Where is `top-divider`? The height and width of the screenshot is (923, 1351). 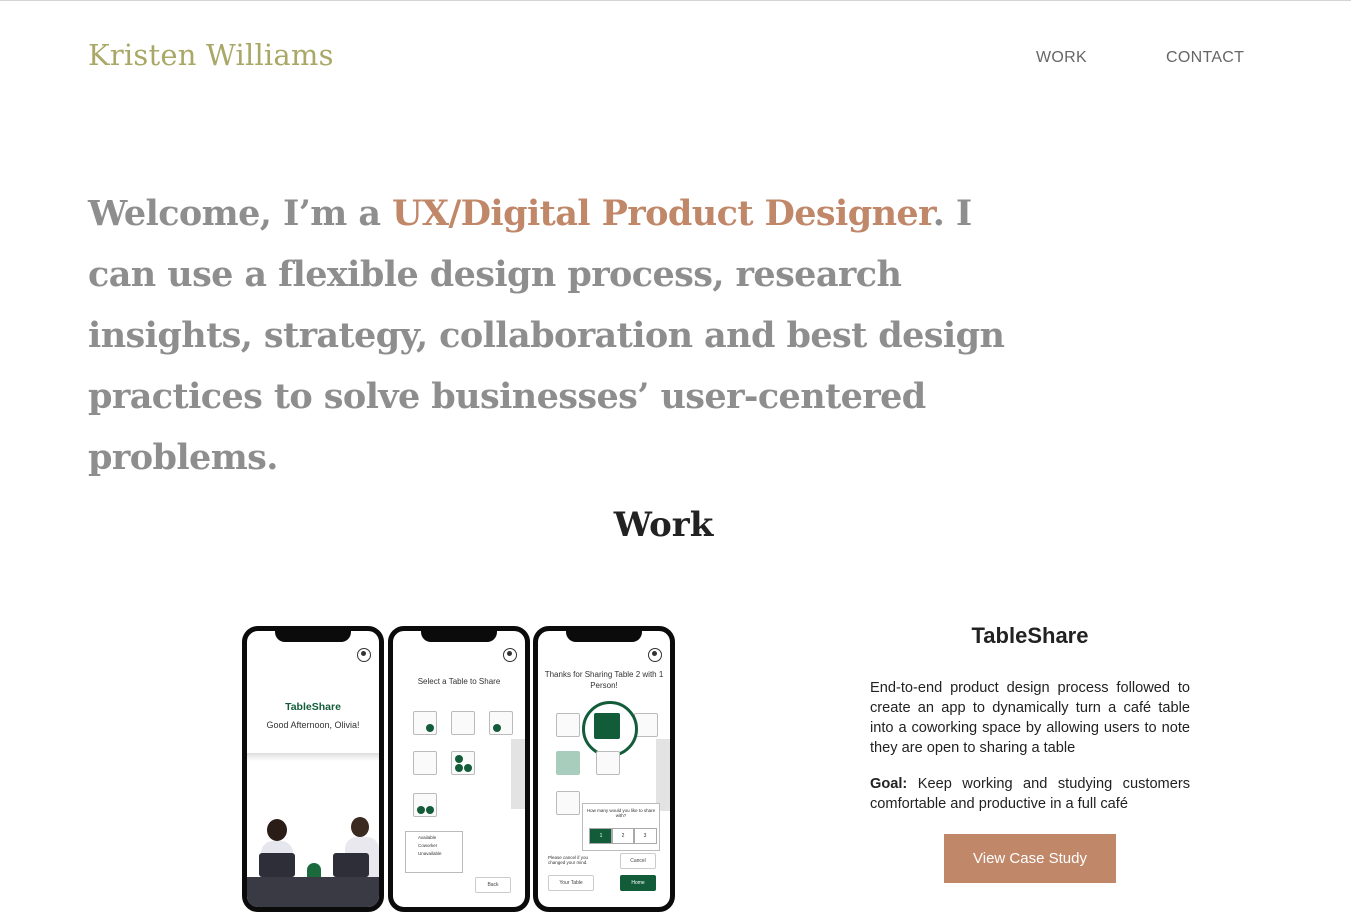 top-divider is located at coordinates (675, 0).